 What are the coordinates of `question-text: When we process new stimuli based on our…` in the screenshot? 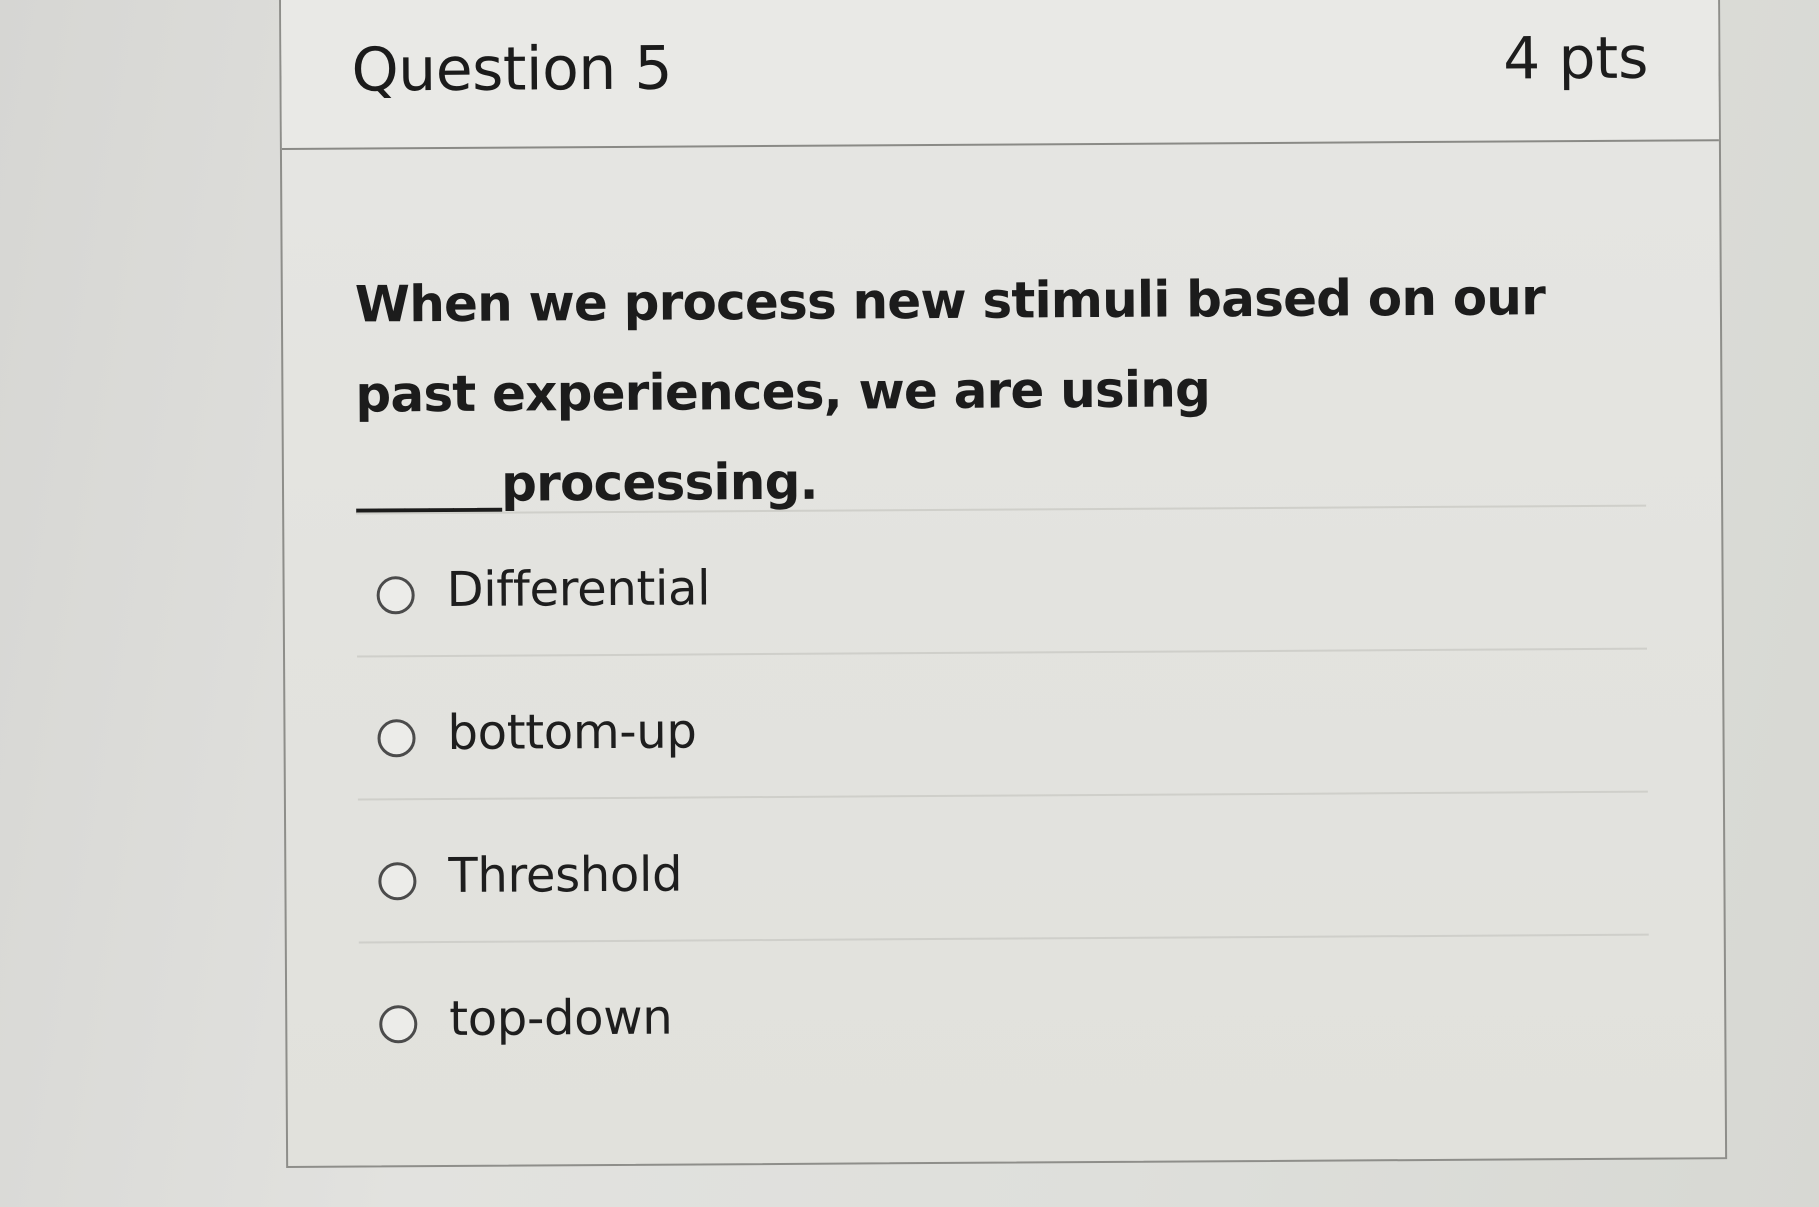 It's located at (950, 391).